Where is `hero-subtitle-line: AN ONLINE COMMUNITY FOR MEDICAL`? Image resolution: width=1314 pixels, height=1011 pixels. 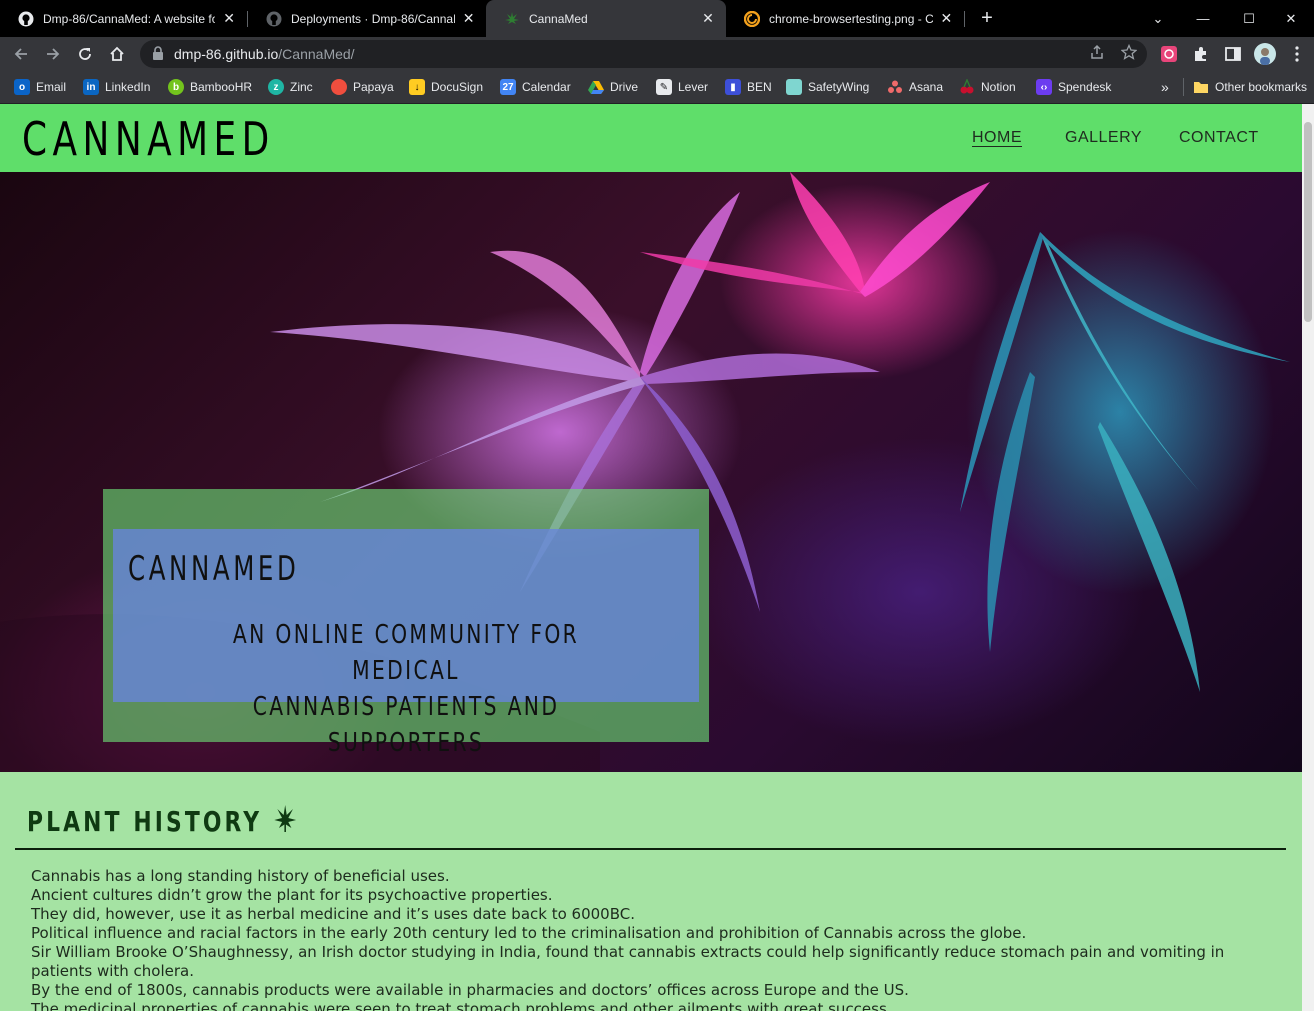
hero-subtitle-line: AN ONLINE COMMUNITY FOR MEDICAL is located at coordinates (406, 653).